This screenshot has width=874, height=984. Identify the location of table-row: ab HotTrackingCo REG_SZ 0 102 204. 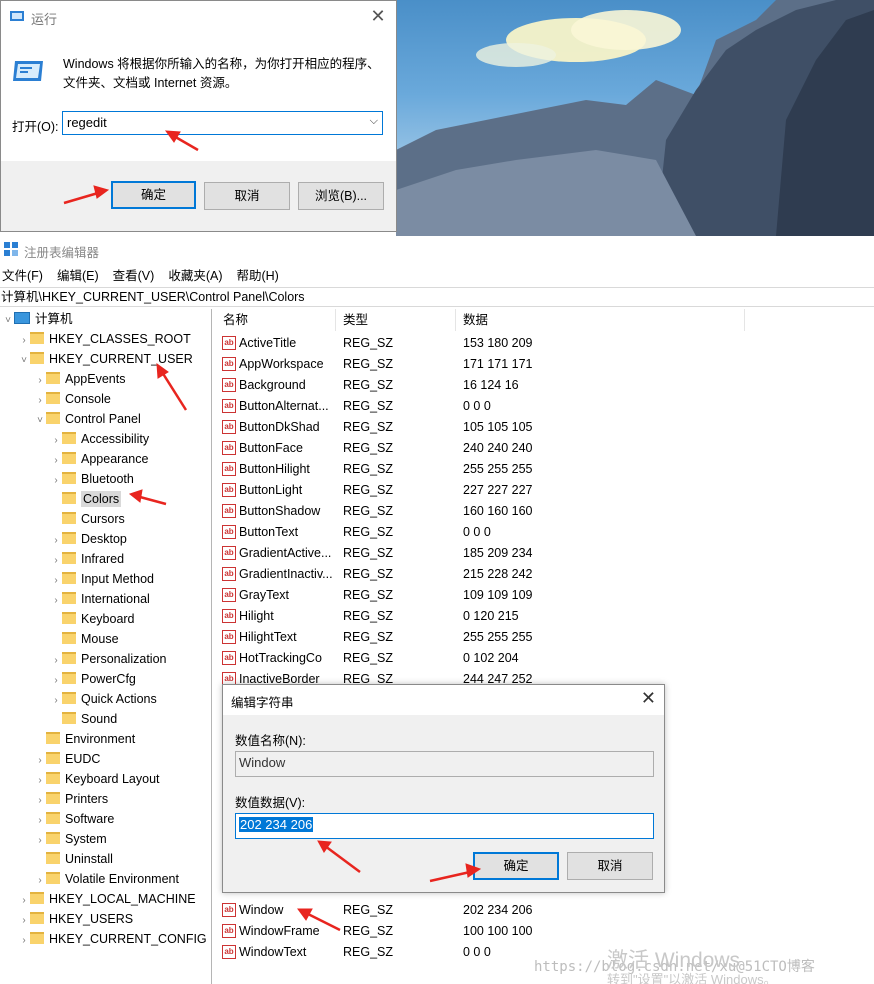
(516, 658).